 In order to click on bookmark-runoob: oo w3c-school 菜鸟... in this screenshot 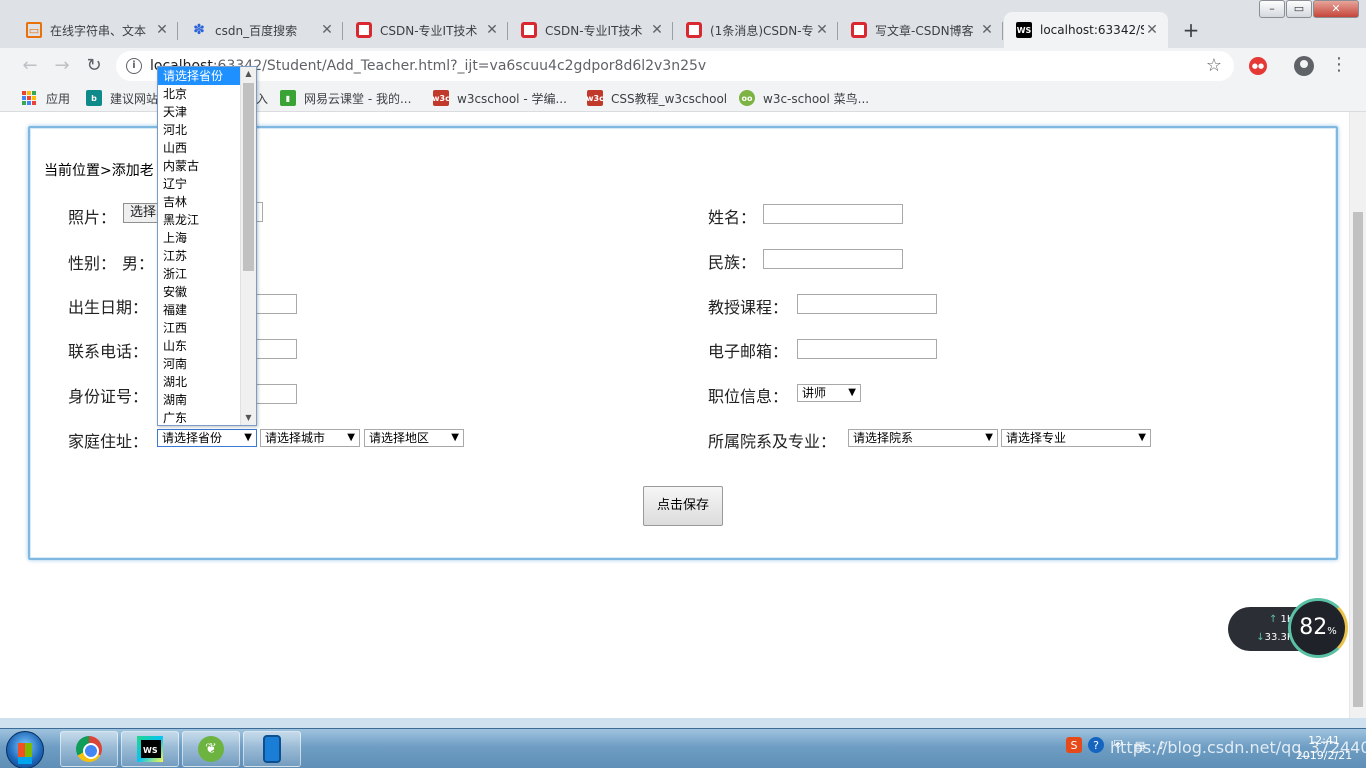, I will do `click(804, 98)`.